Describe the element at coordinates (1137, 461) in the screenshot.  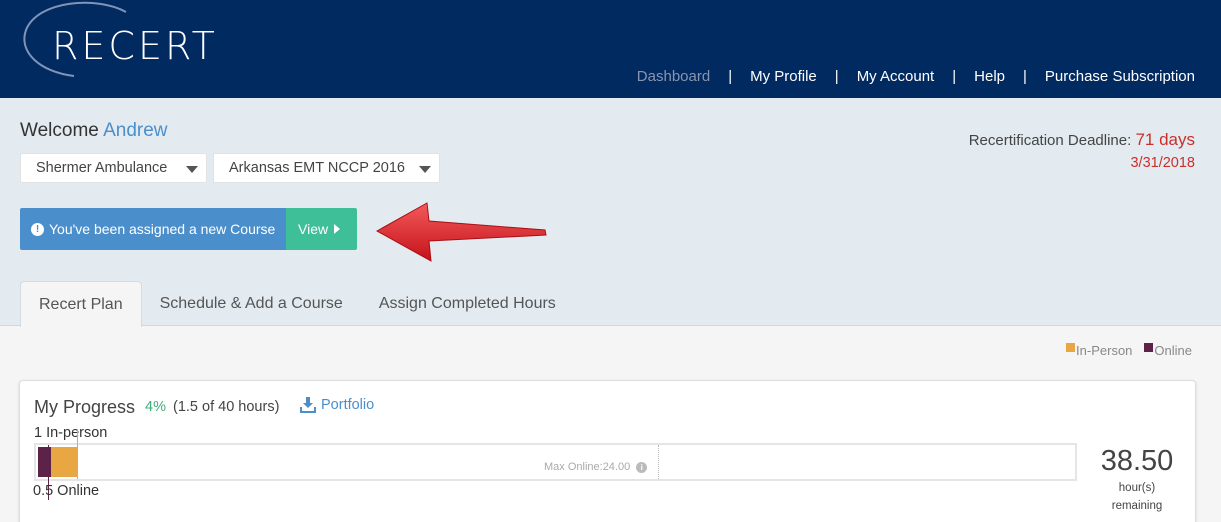
I see `remaining-value: 38.50` at that location.